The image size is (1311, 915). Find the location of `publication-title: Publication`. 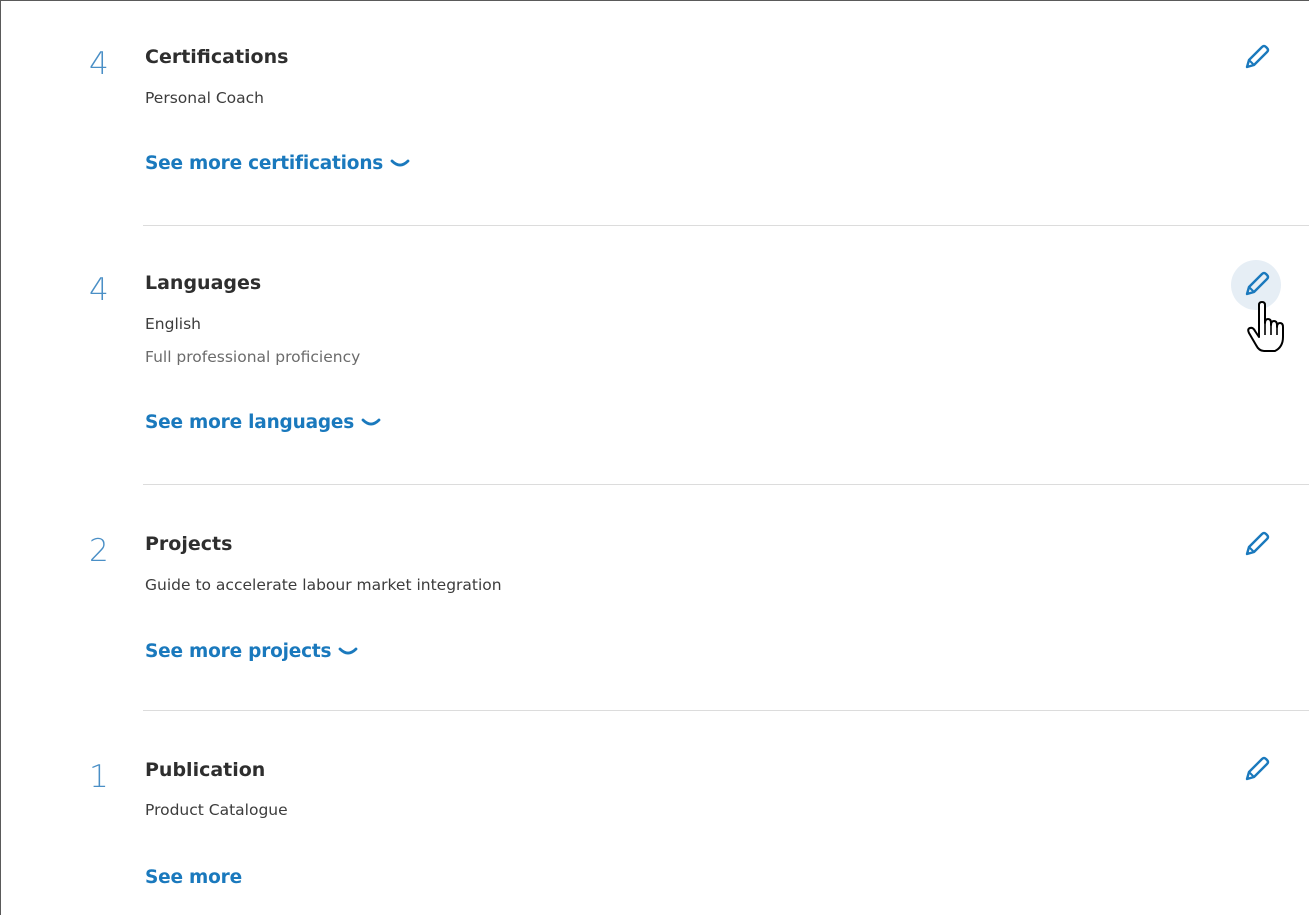

publication-title: Publication is located at coordinates (205, 770).